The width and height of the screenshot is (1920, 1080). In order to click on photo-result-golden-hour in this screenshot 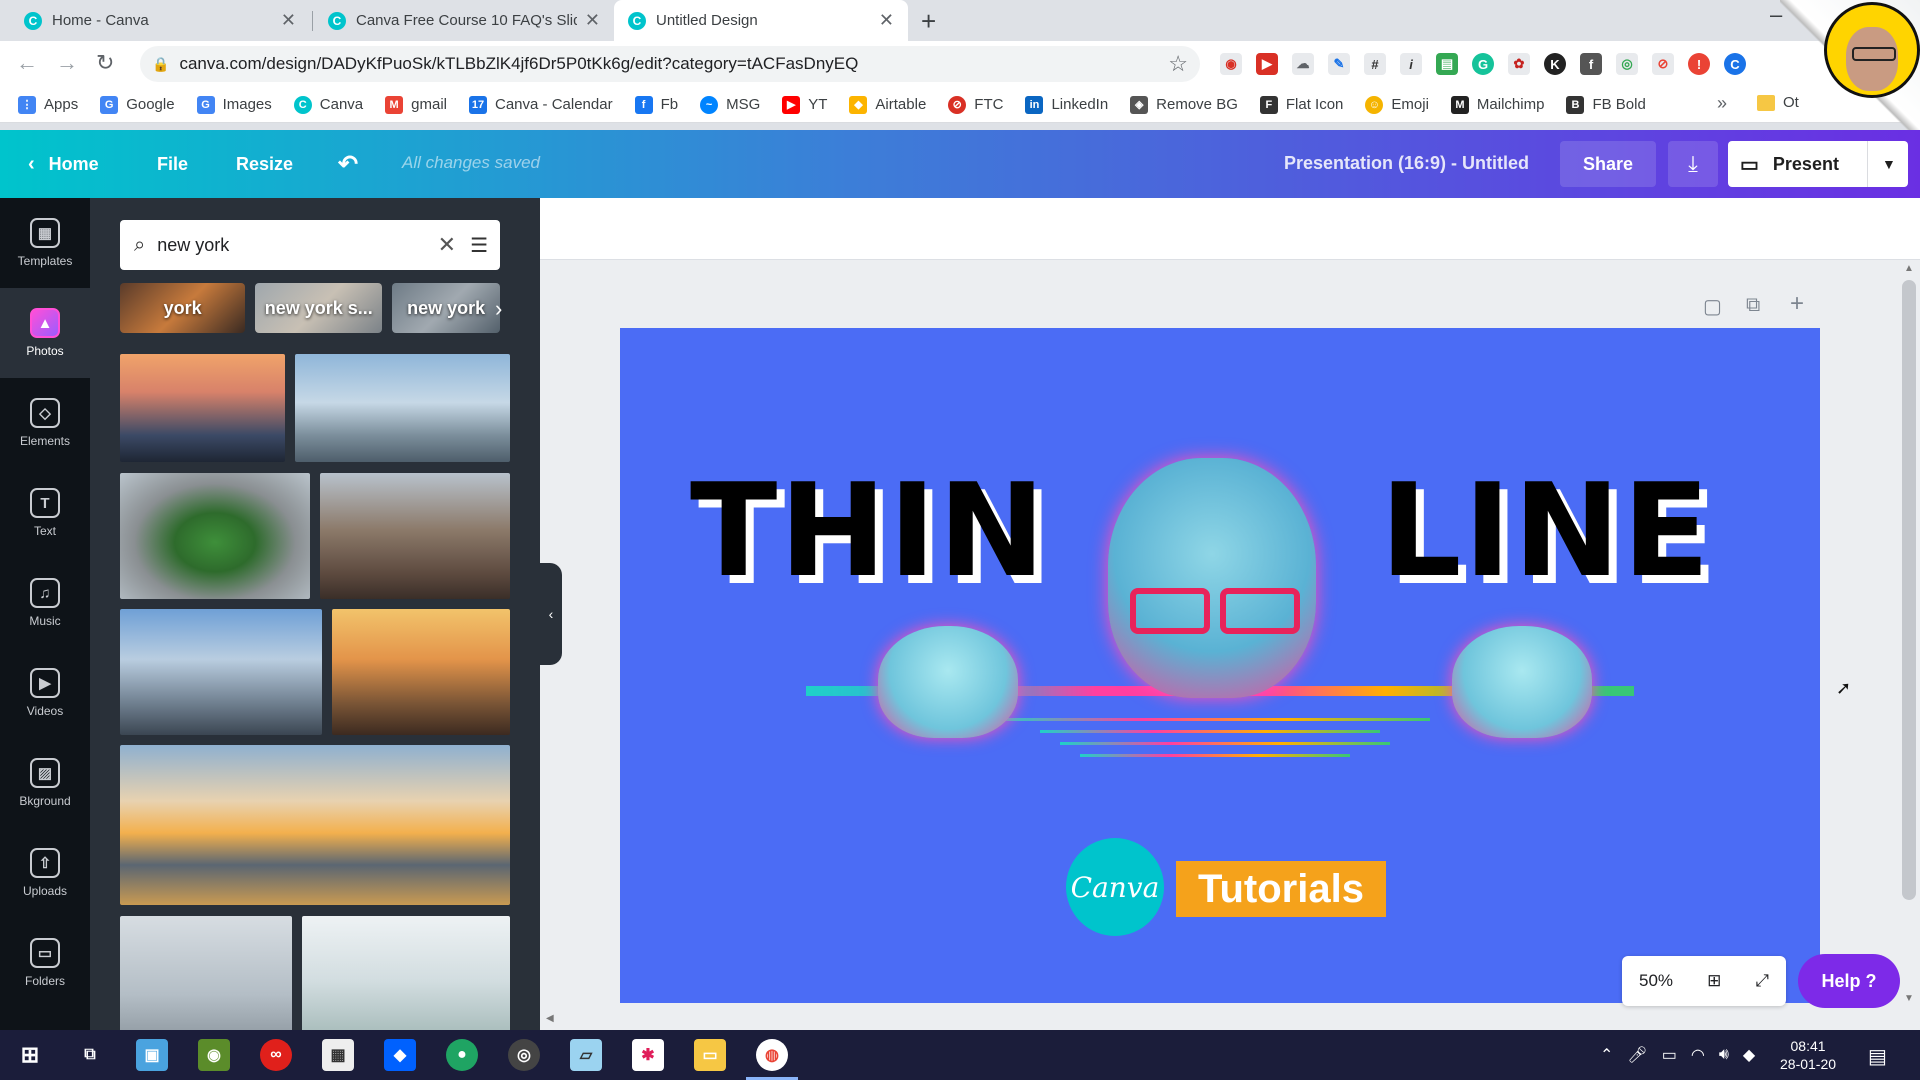, I will do `click(421, 672)`.